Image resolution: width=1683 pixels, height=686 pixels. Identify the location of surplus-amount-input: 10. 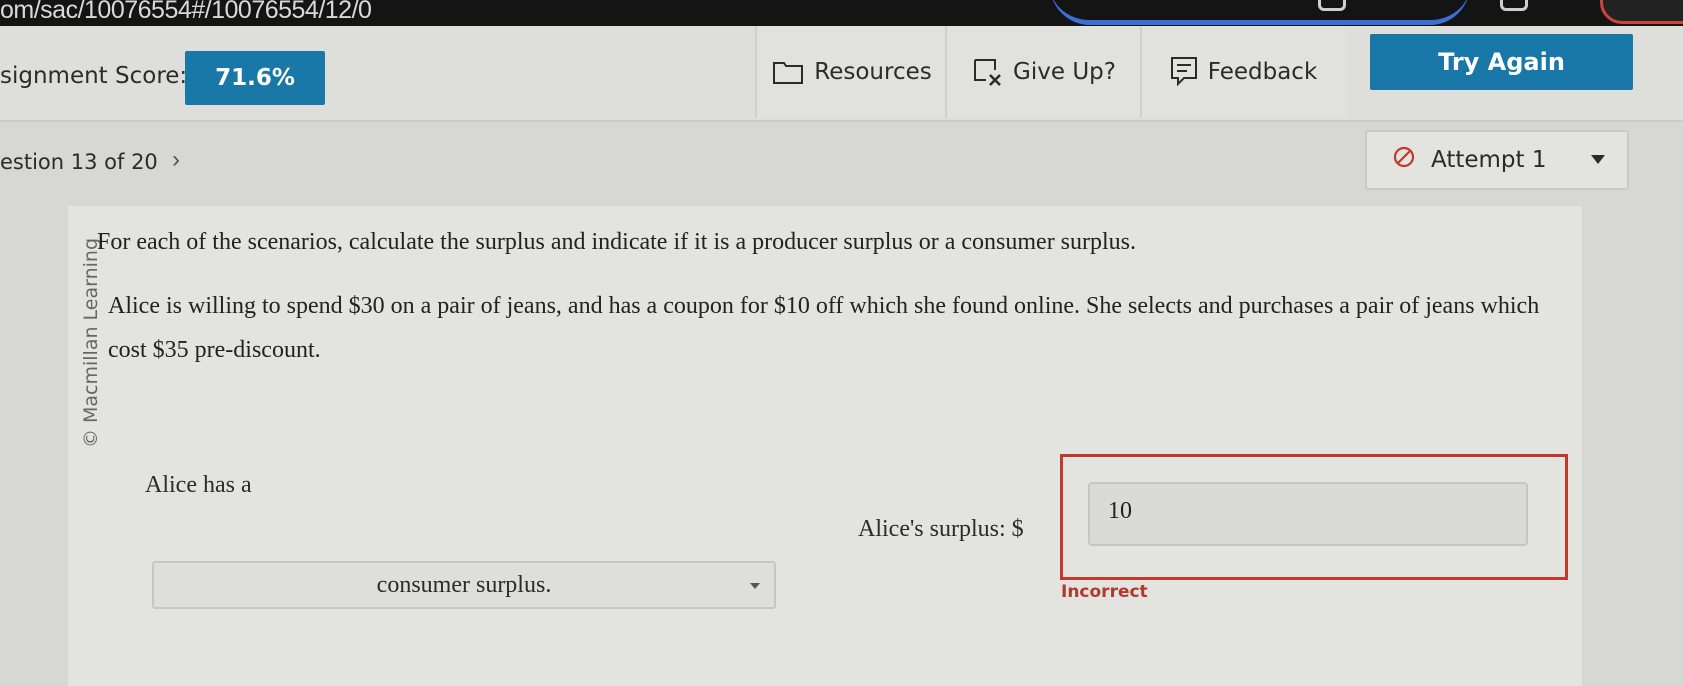
(1308, 514).